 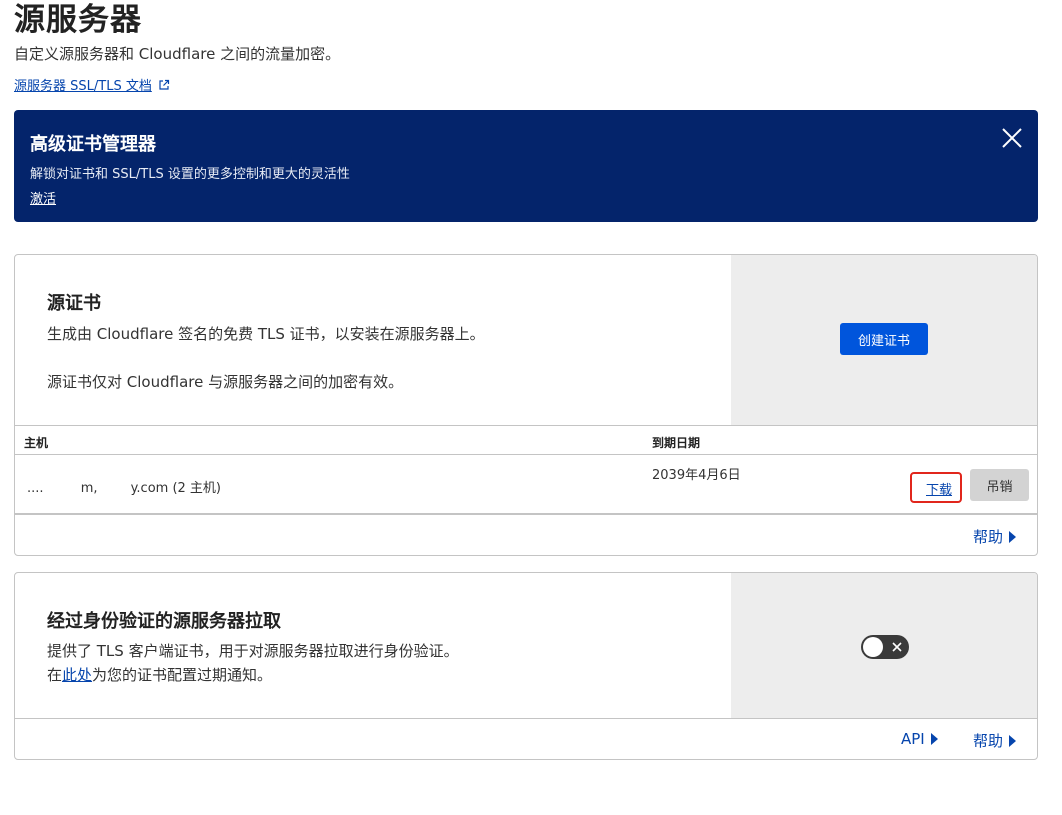 I want to click on toggle-knob, so click(x=873, y=647).